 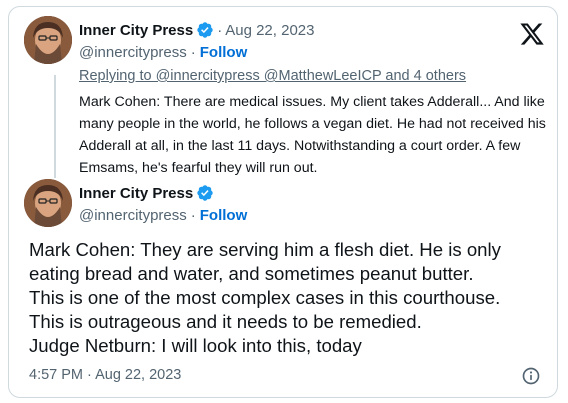 What do you see at coordinates (105, 375) in the screenshot?
I see `tweet-timestamp: 4:57 PM · Aug 22, 2023` at bounding box center [105, 375].